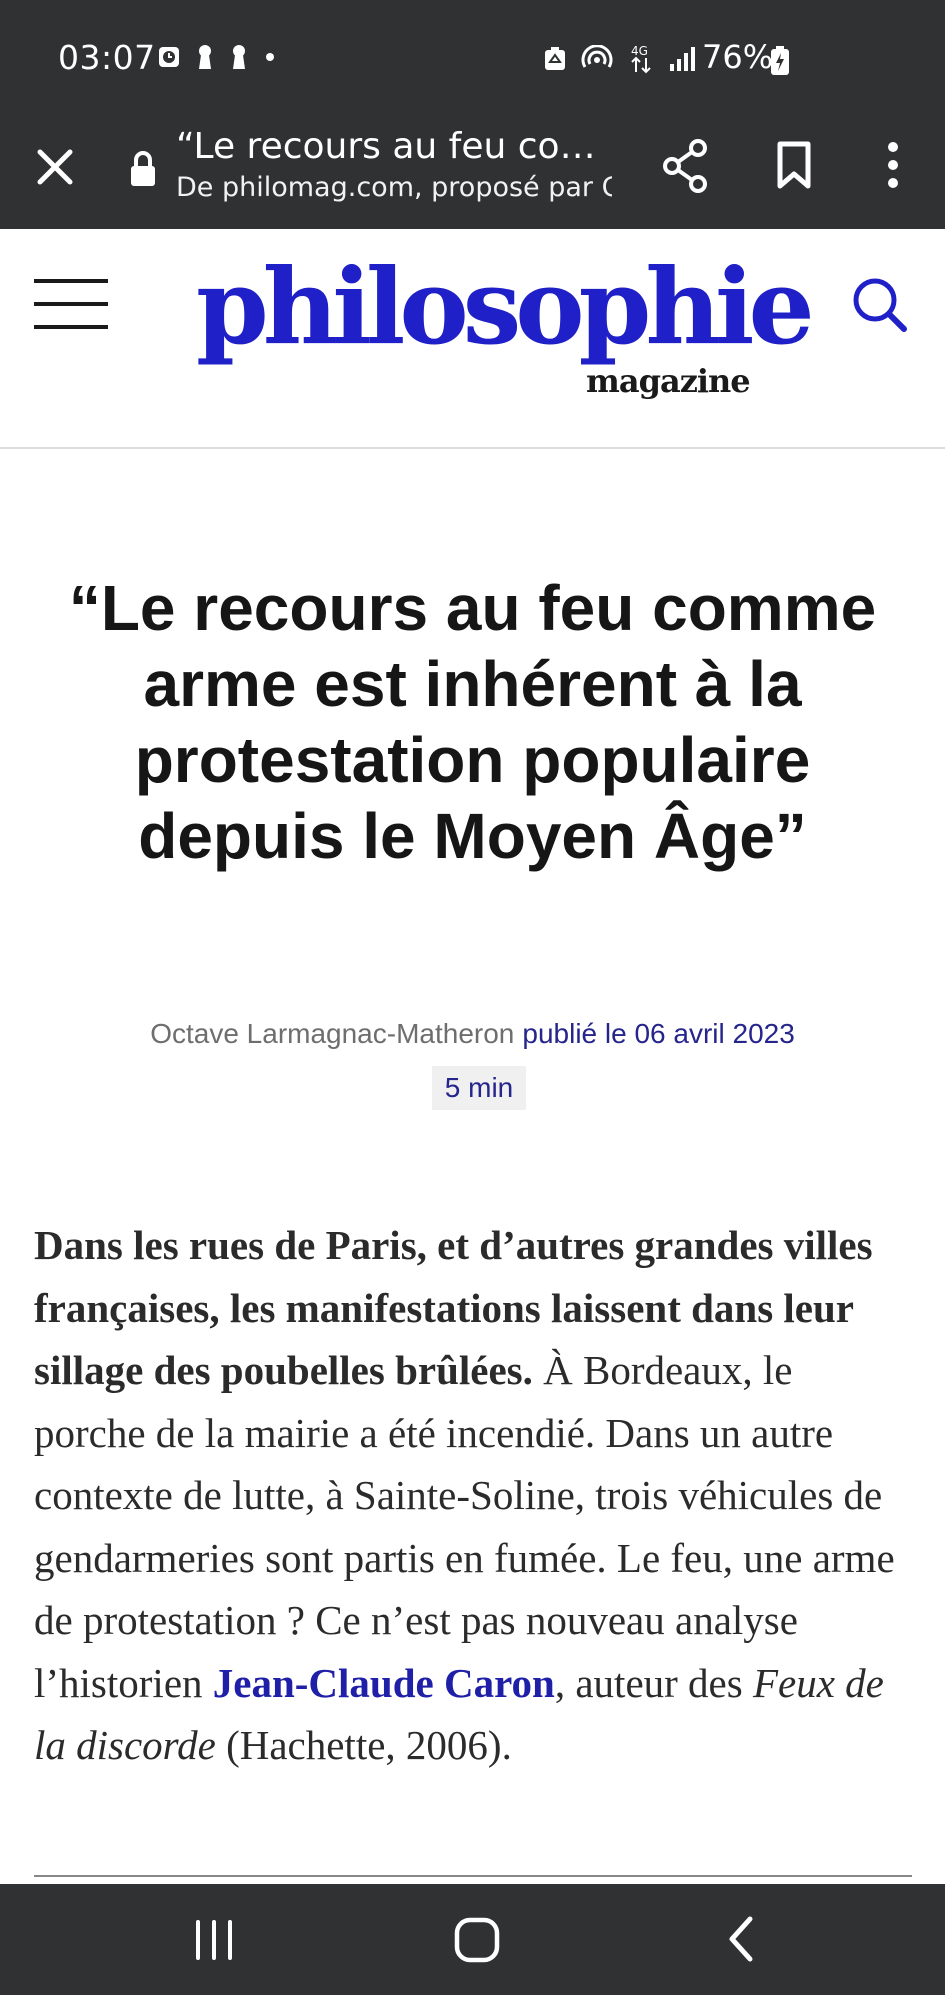  I want to click on more-options-icon, so click(893, 165).